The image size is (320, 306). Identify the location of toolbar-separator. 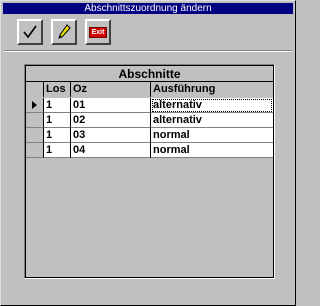
(148, 51).